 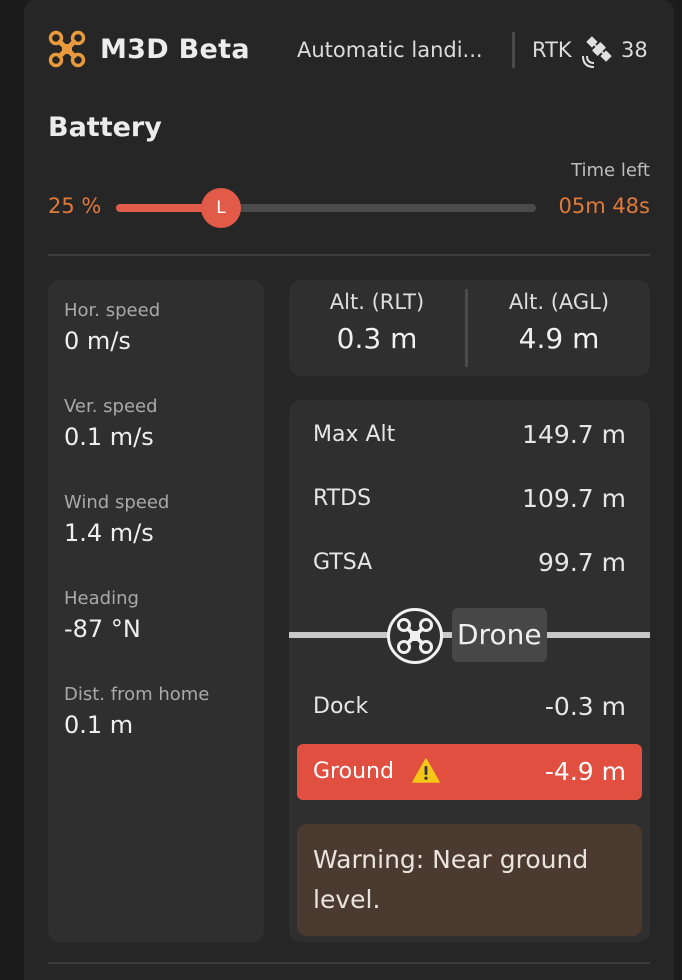 What do you see at coordinates (354, 434) in the screenshot?
I see `level-label: Max Alt` at bounding box center [354, 434].